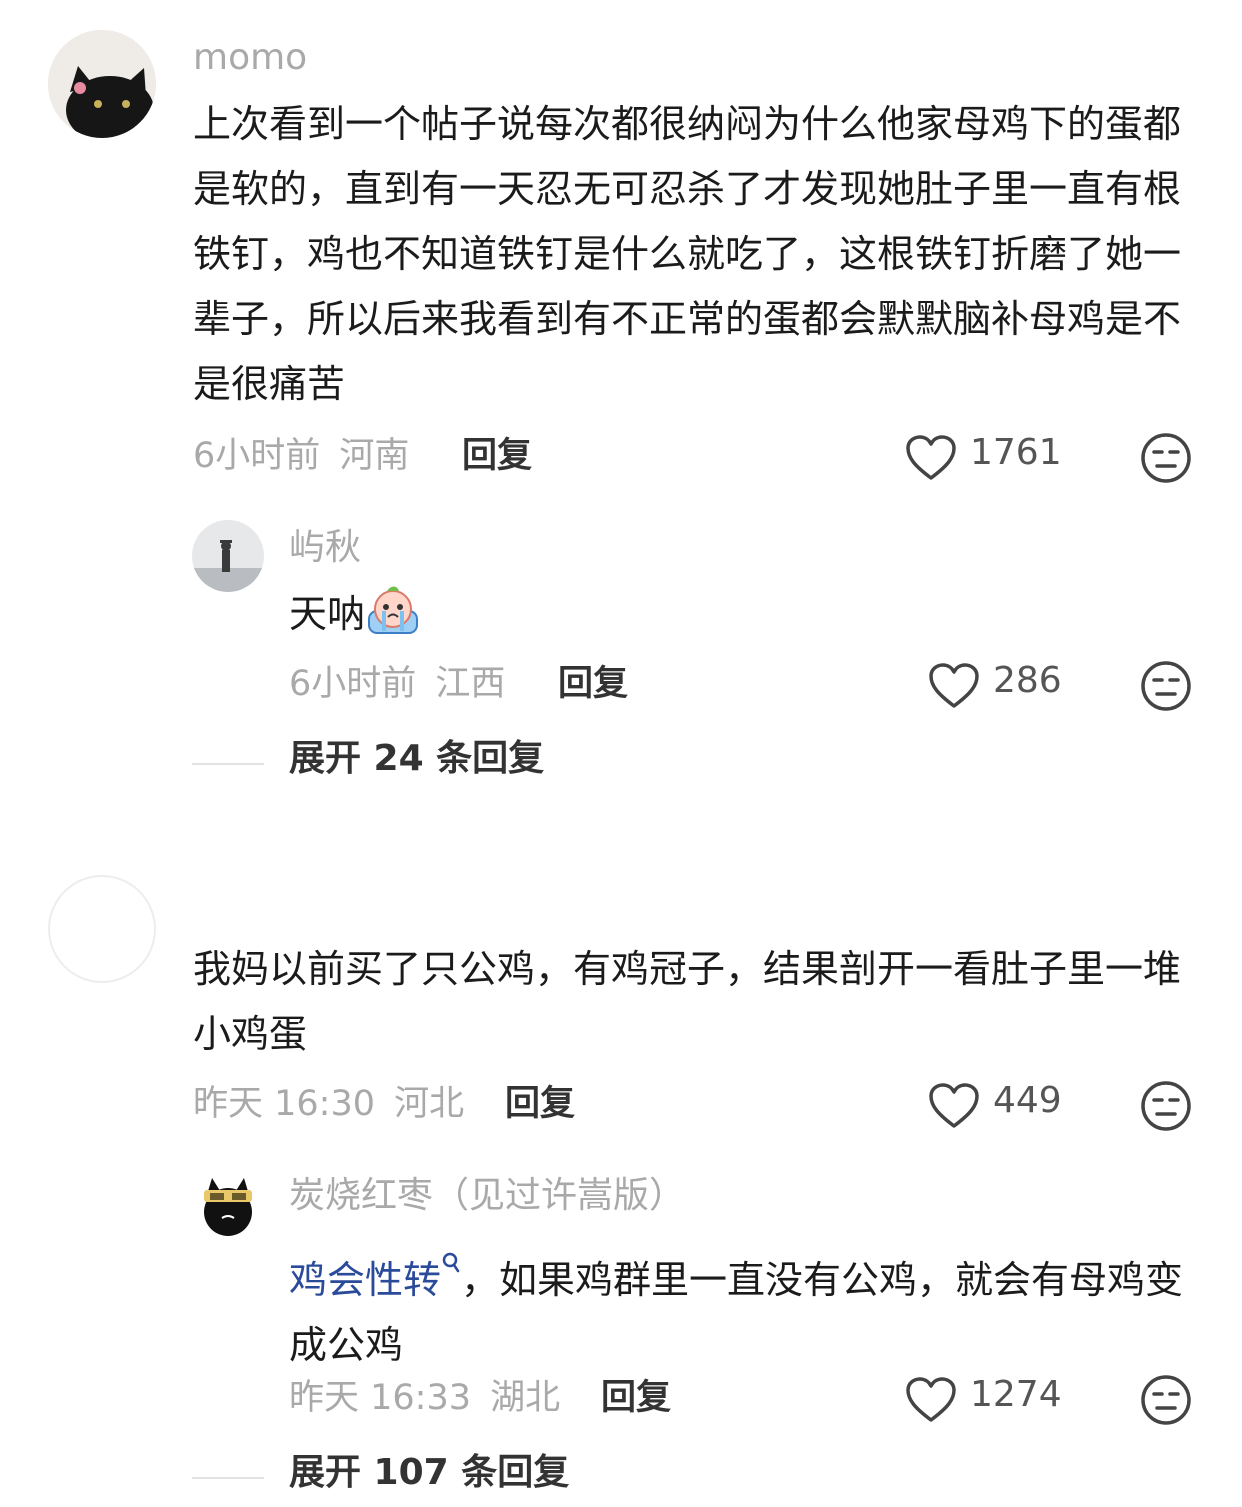  I want to click on comment-author: momo, so click(250, 58).